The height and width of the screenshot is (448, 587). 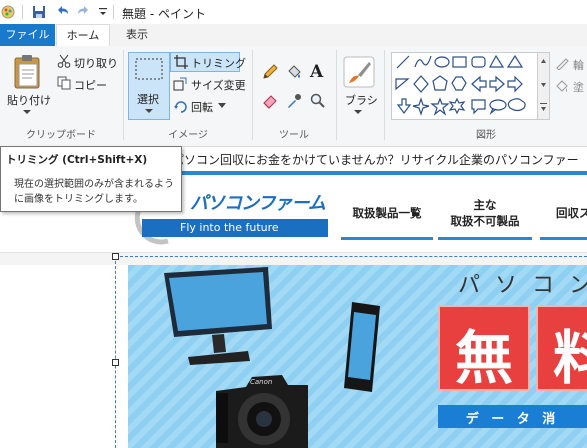 I want to click on color-picker-icon, so click(x=294, y=101).